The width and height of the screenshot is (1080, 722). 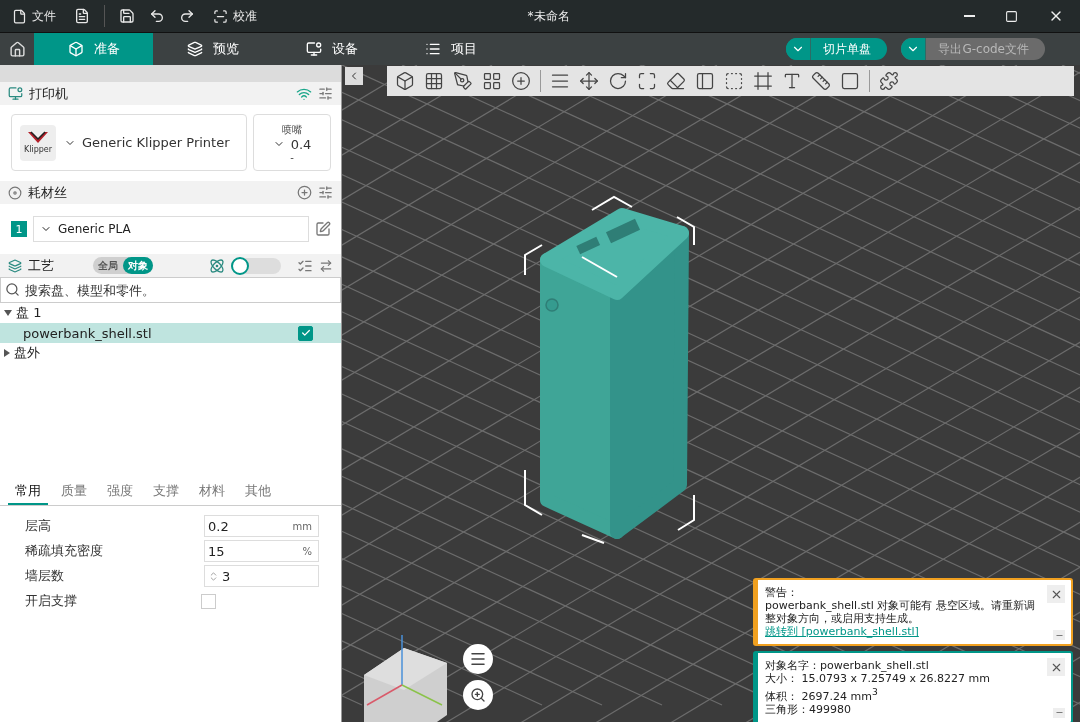 I want to click on printer-logo: Klipper, so click(x=38, y=142).